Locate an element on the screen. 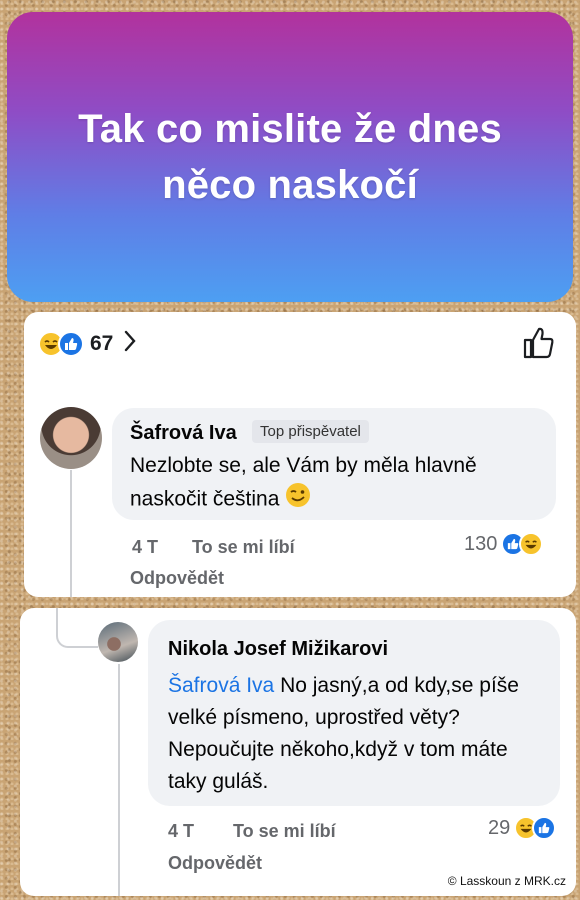  comment-reaction-count: 29 is located at coordinates (499, 827).